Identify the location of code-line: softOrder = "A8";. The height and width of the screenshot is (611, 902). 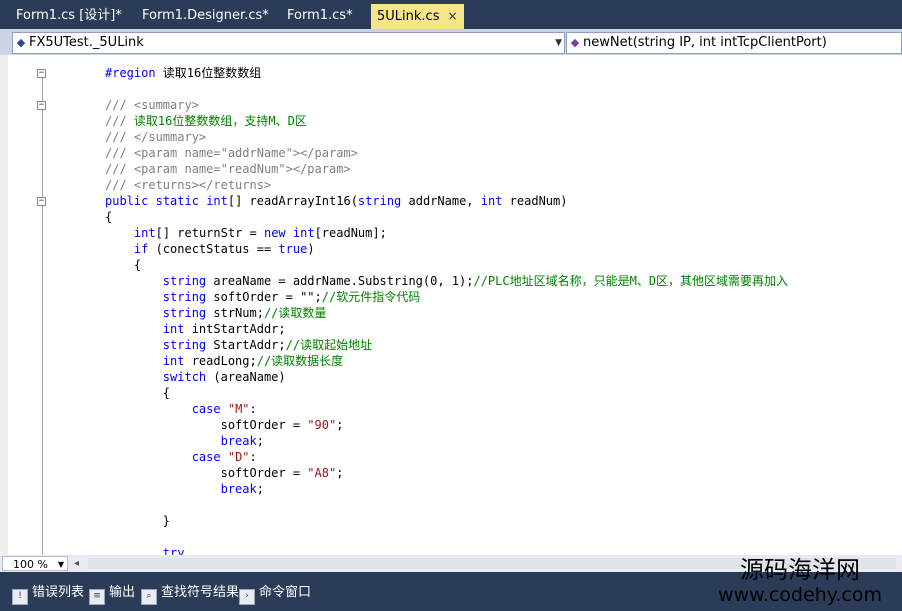
(224, 473).